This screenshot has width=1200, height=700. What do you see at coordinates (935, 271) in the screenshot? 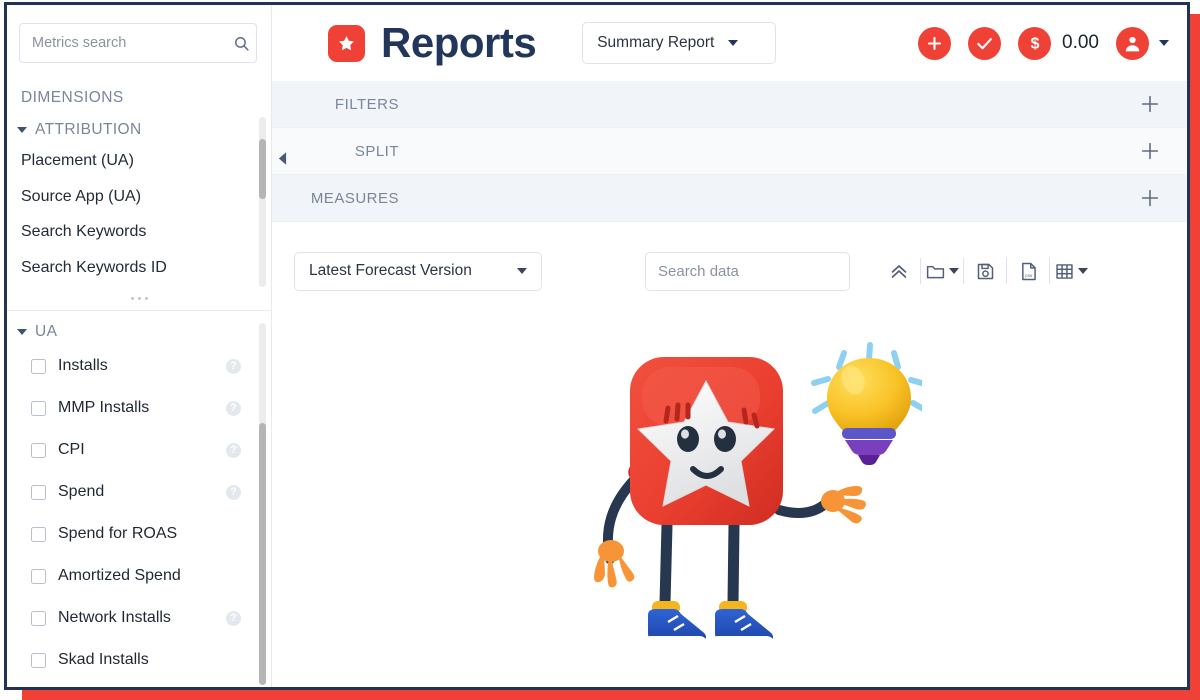
I see `folder-icon` at bounding box center [935, 271].